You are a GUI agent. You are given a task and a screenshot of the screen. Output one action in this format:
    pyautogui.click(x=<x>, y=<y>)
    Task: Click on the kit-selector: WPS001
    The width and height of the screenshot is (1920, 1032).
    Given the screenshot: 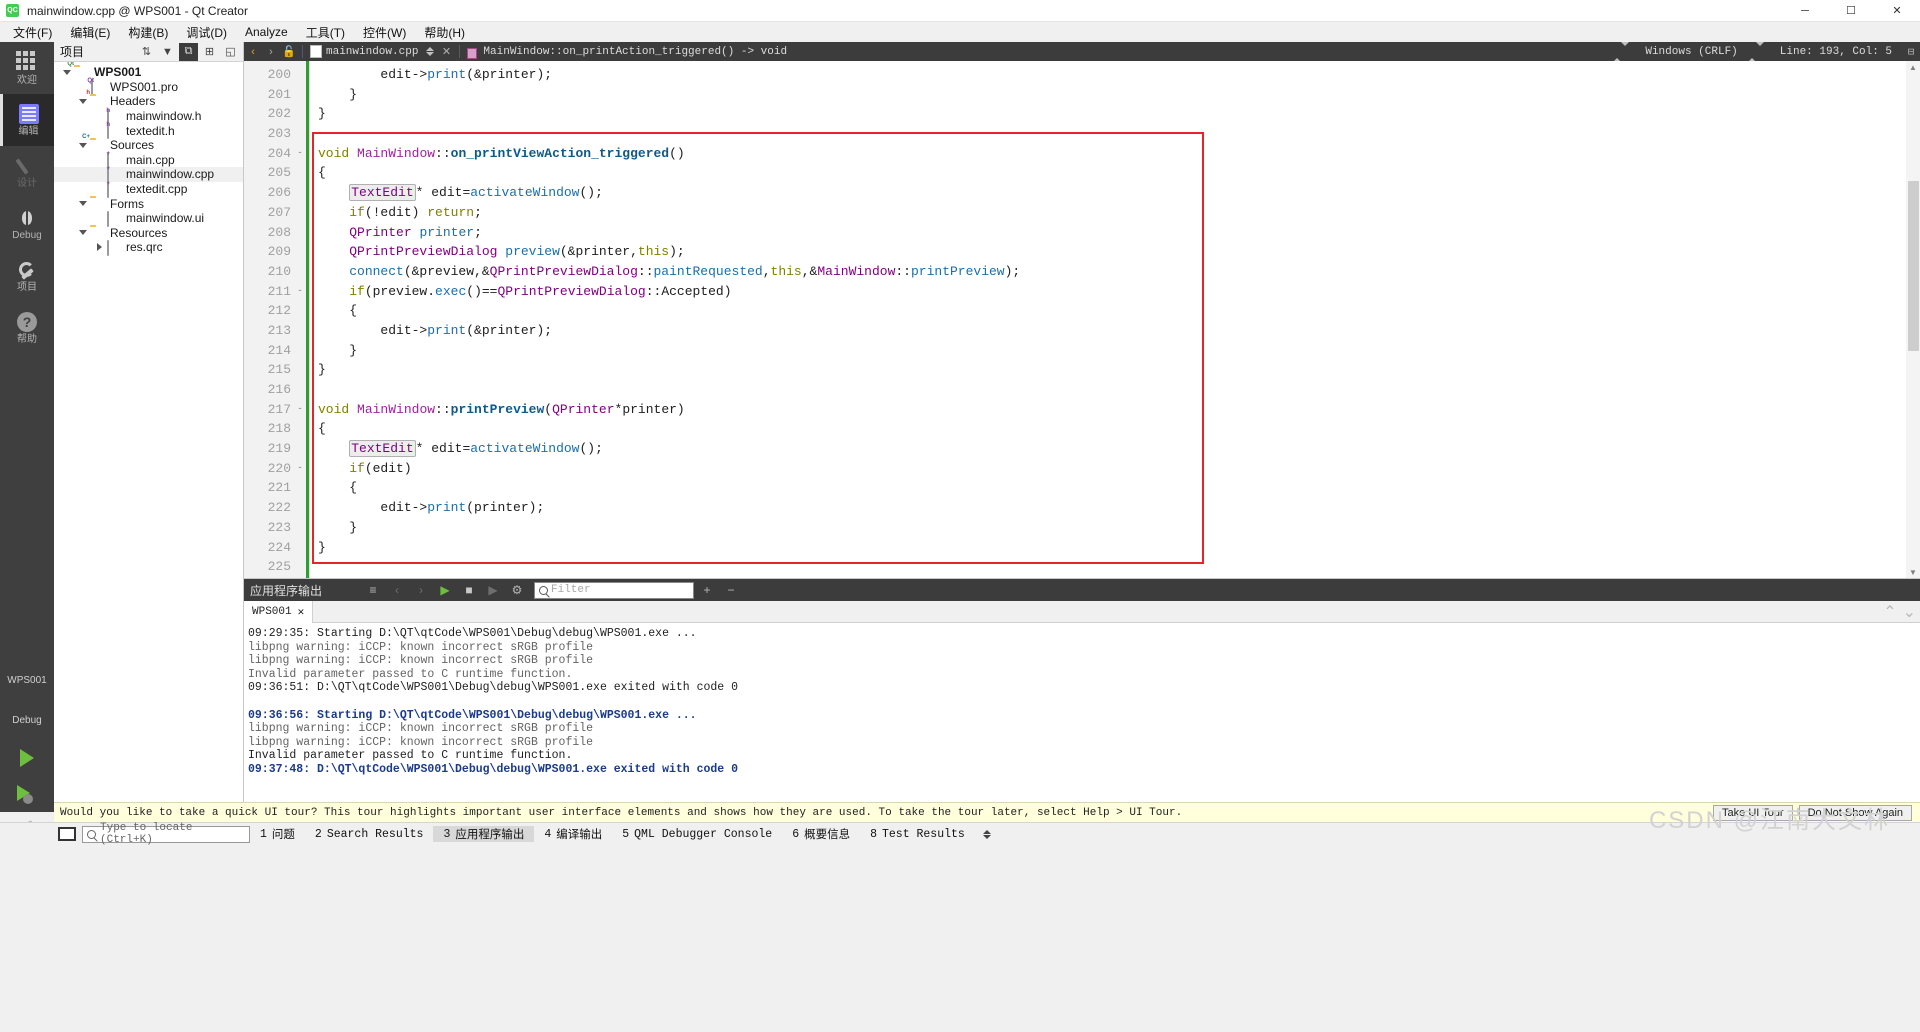 What is the action you would take?
    pyautogui.click(x=27, y=680)
    